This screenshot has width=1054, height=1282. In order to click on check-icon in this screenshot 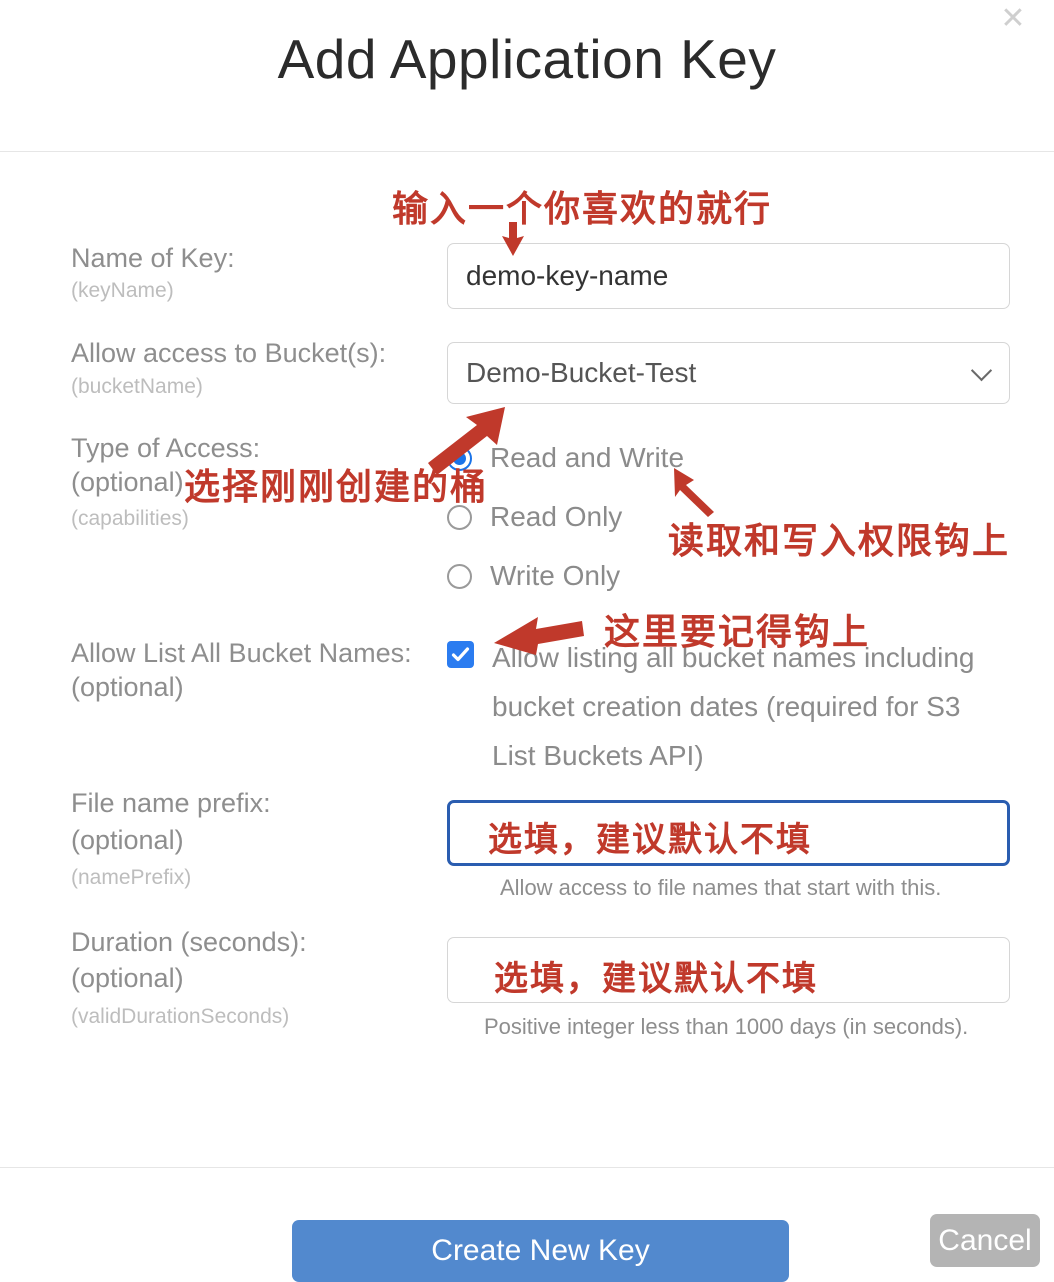, I will do `click(460, 654)`.